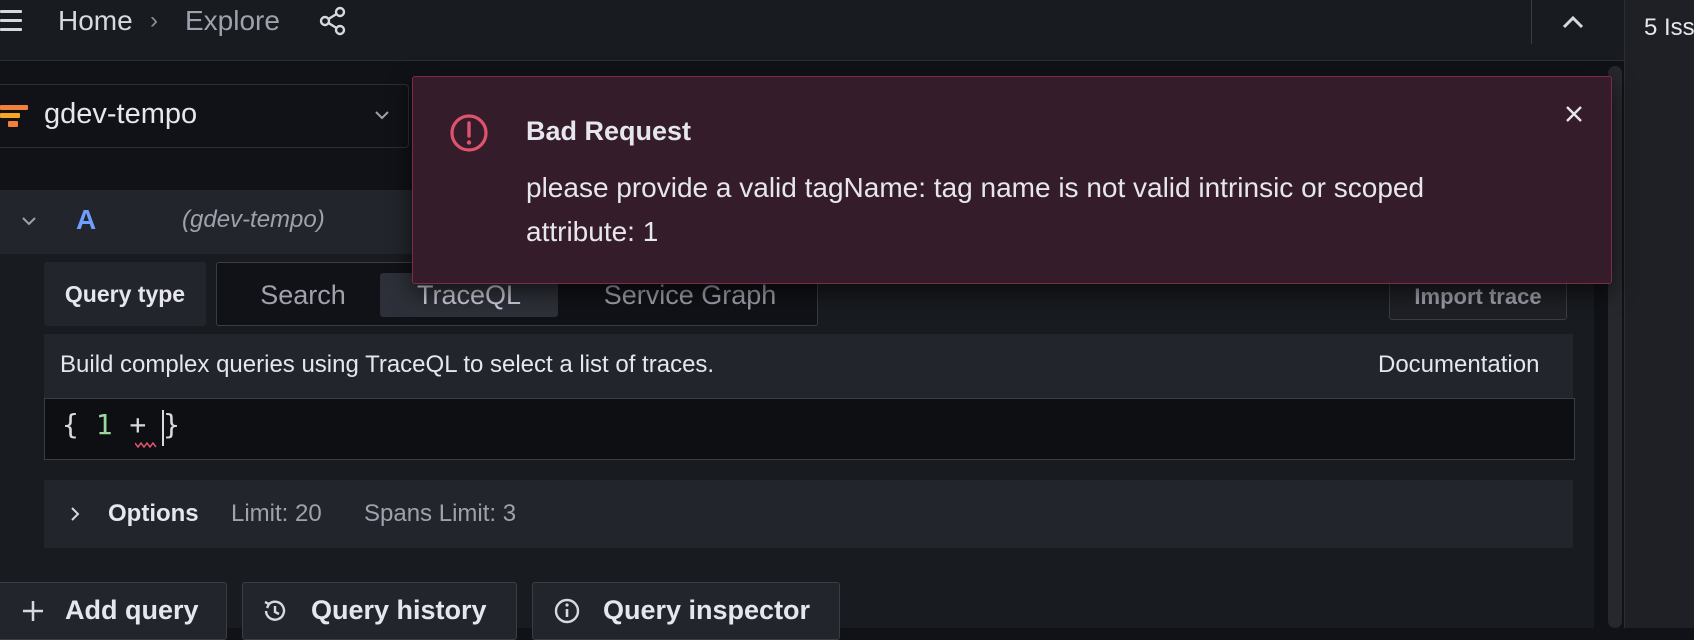 This screenshot has height=640, width=1694. Describe the element at coordinates (303, 295) in the screenshot. I see `query-type-search: Search` at that location.